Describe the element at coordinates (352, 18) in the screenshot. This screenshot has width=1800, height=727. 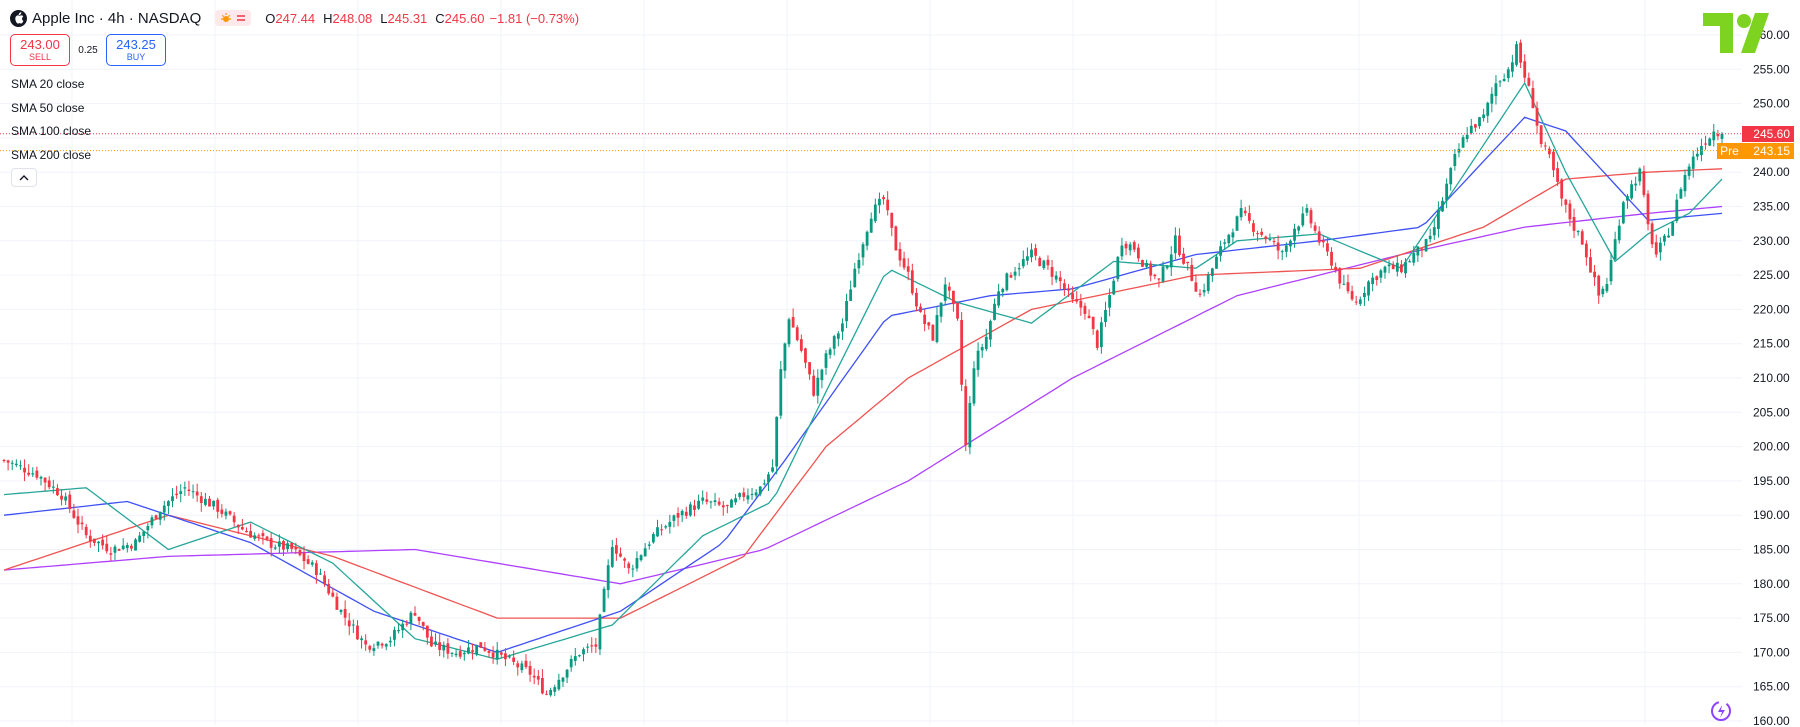
I see `high-value: 248.08` at that location.